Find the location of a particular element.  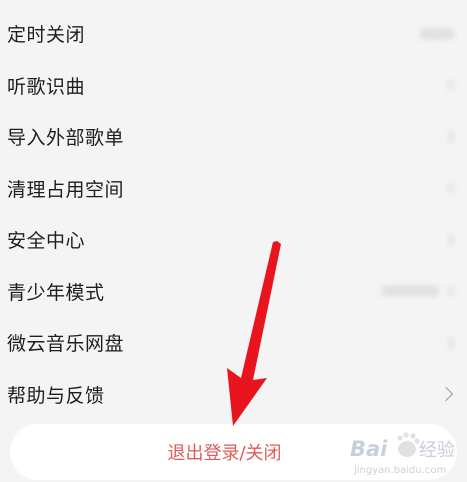

menu-item-sleep-timer: 定时关闭 is located at coordinates (233, 34).